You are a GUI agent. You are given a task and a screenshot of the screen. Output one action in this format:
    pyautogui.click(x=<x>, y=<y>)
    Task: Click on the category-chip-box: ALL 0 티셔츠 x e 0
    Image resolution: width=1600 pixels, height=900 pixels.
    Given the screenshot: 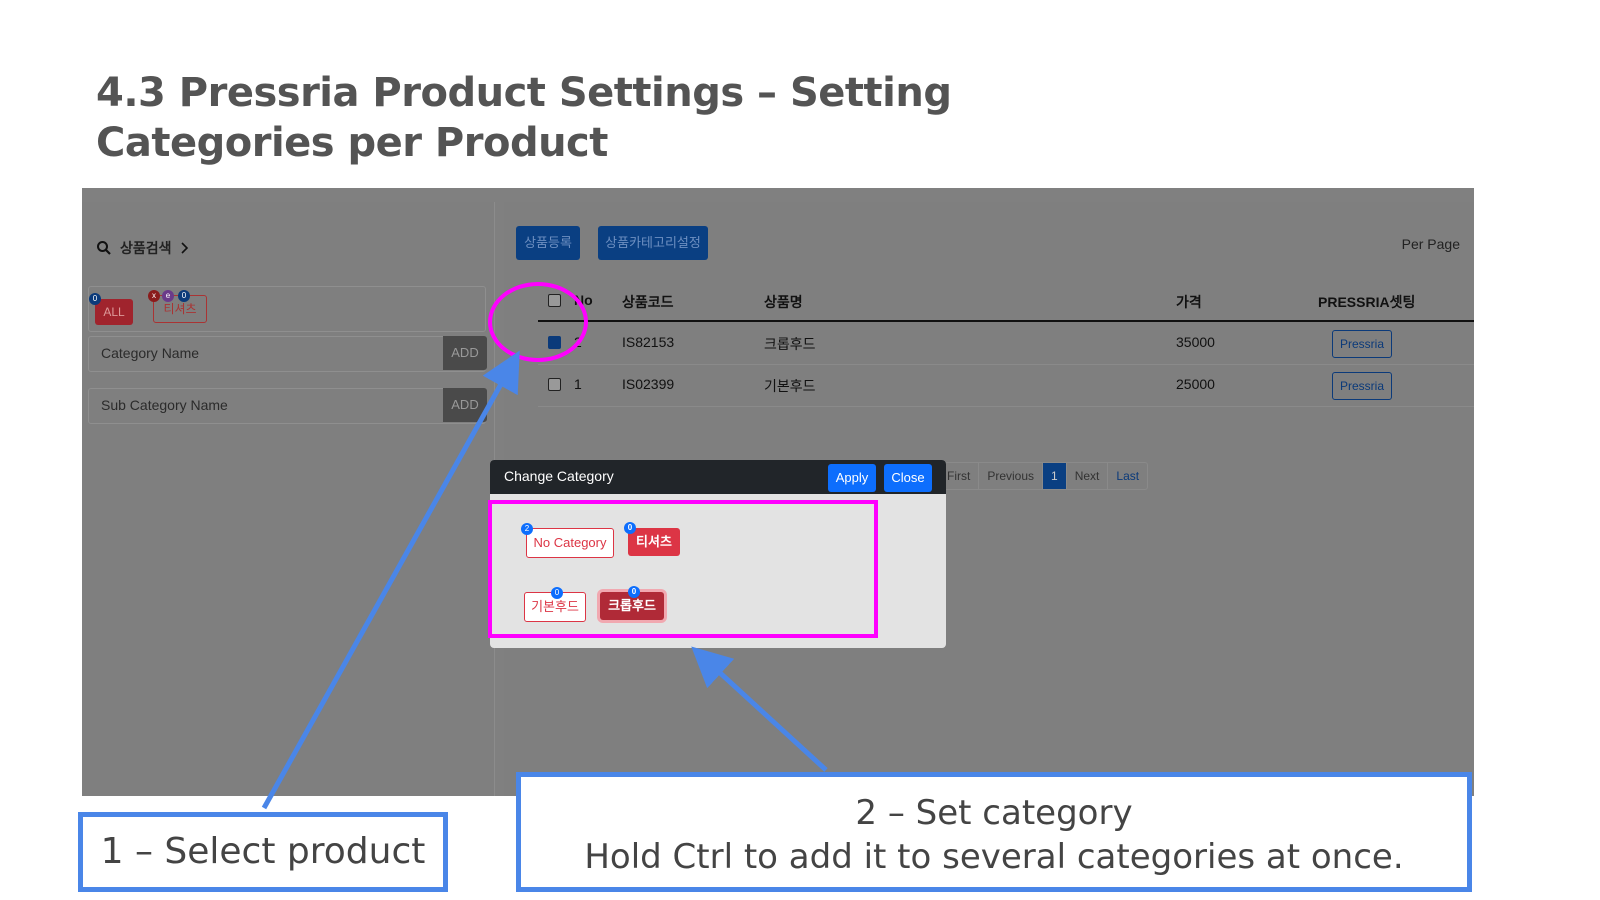 What is the action you would take?
    pyautogui.click(x=287, y=309)
    